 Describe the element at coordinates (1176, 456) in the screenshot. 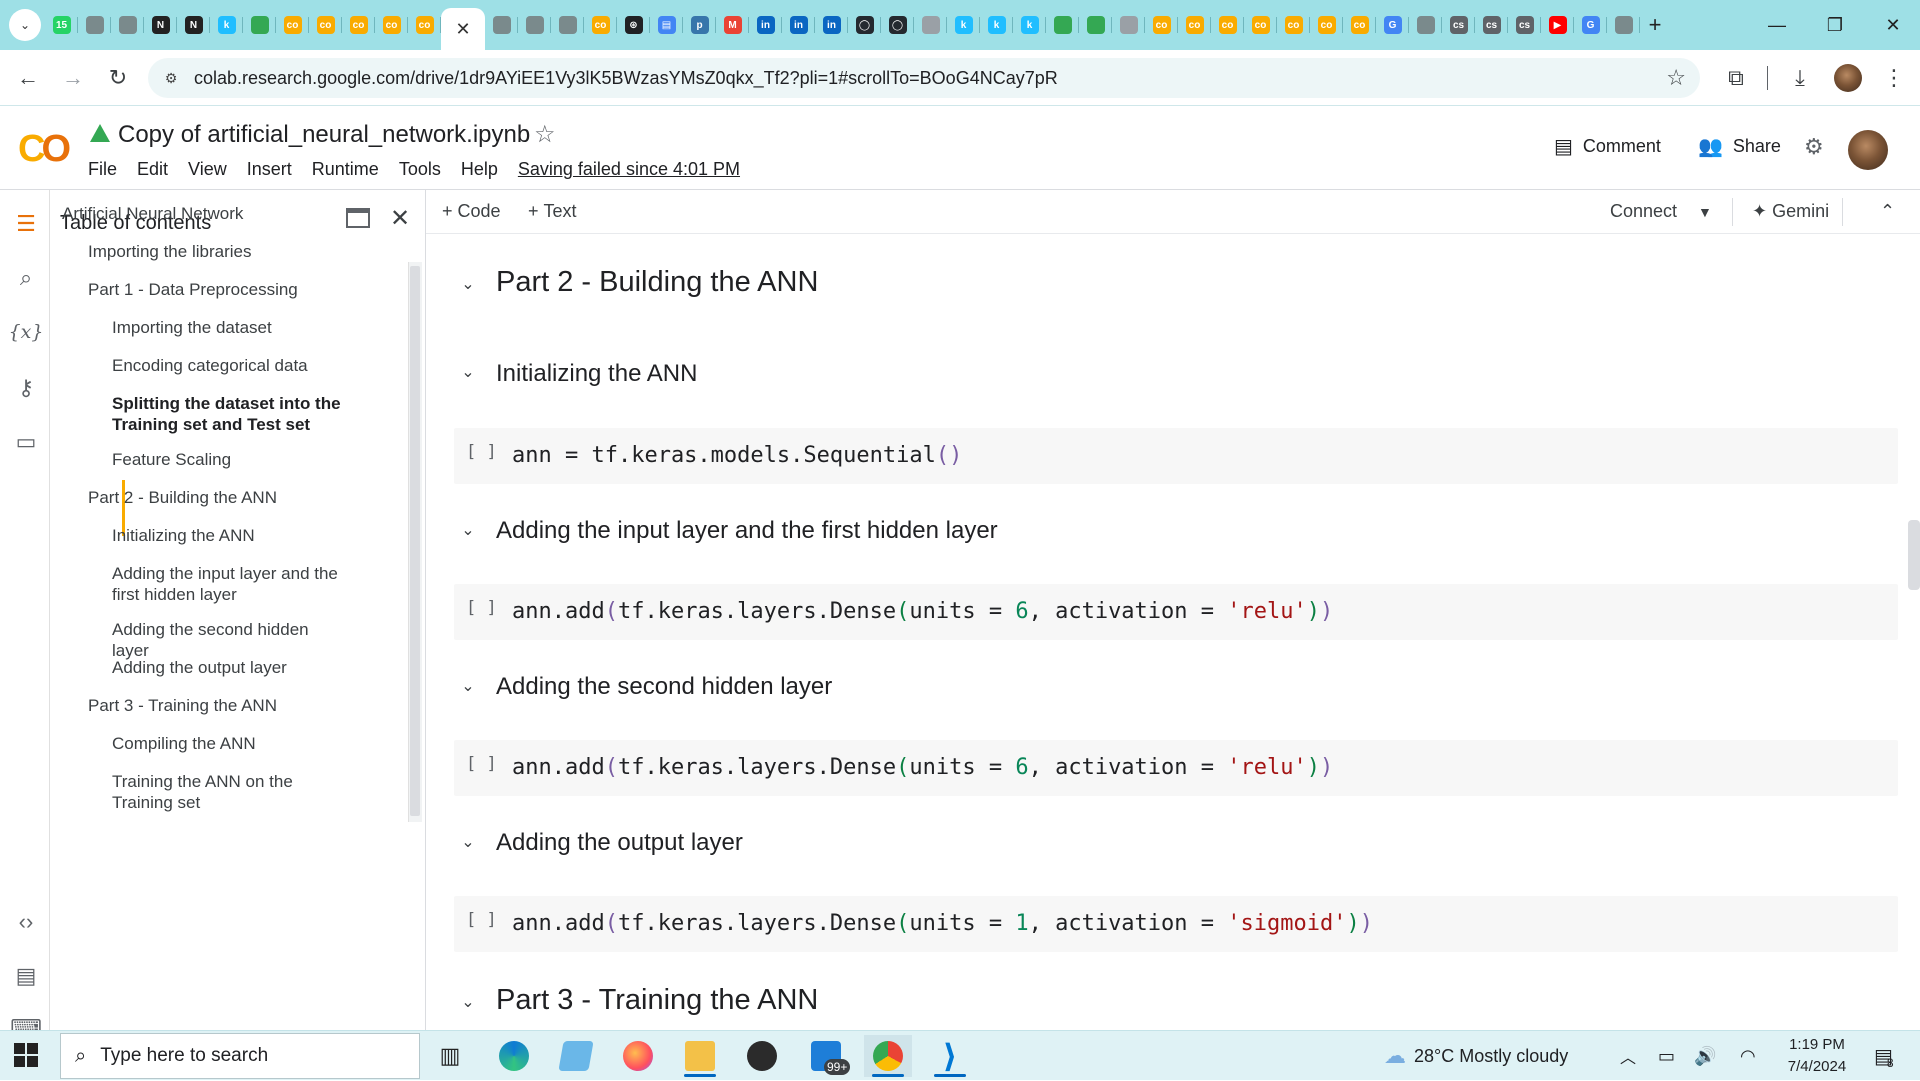

I see `code-cell-init: [ ] ann = tf.keras.models.Sequential()` at that location.